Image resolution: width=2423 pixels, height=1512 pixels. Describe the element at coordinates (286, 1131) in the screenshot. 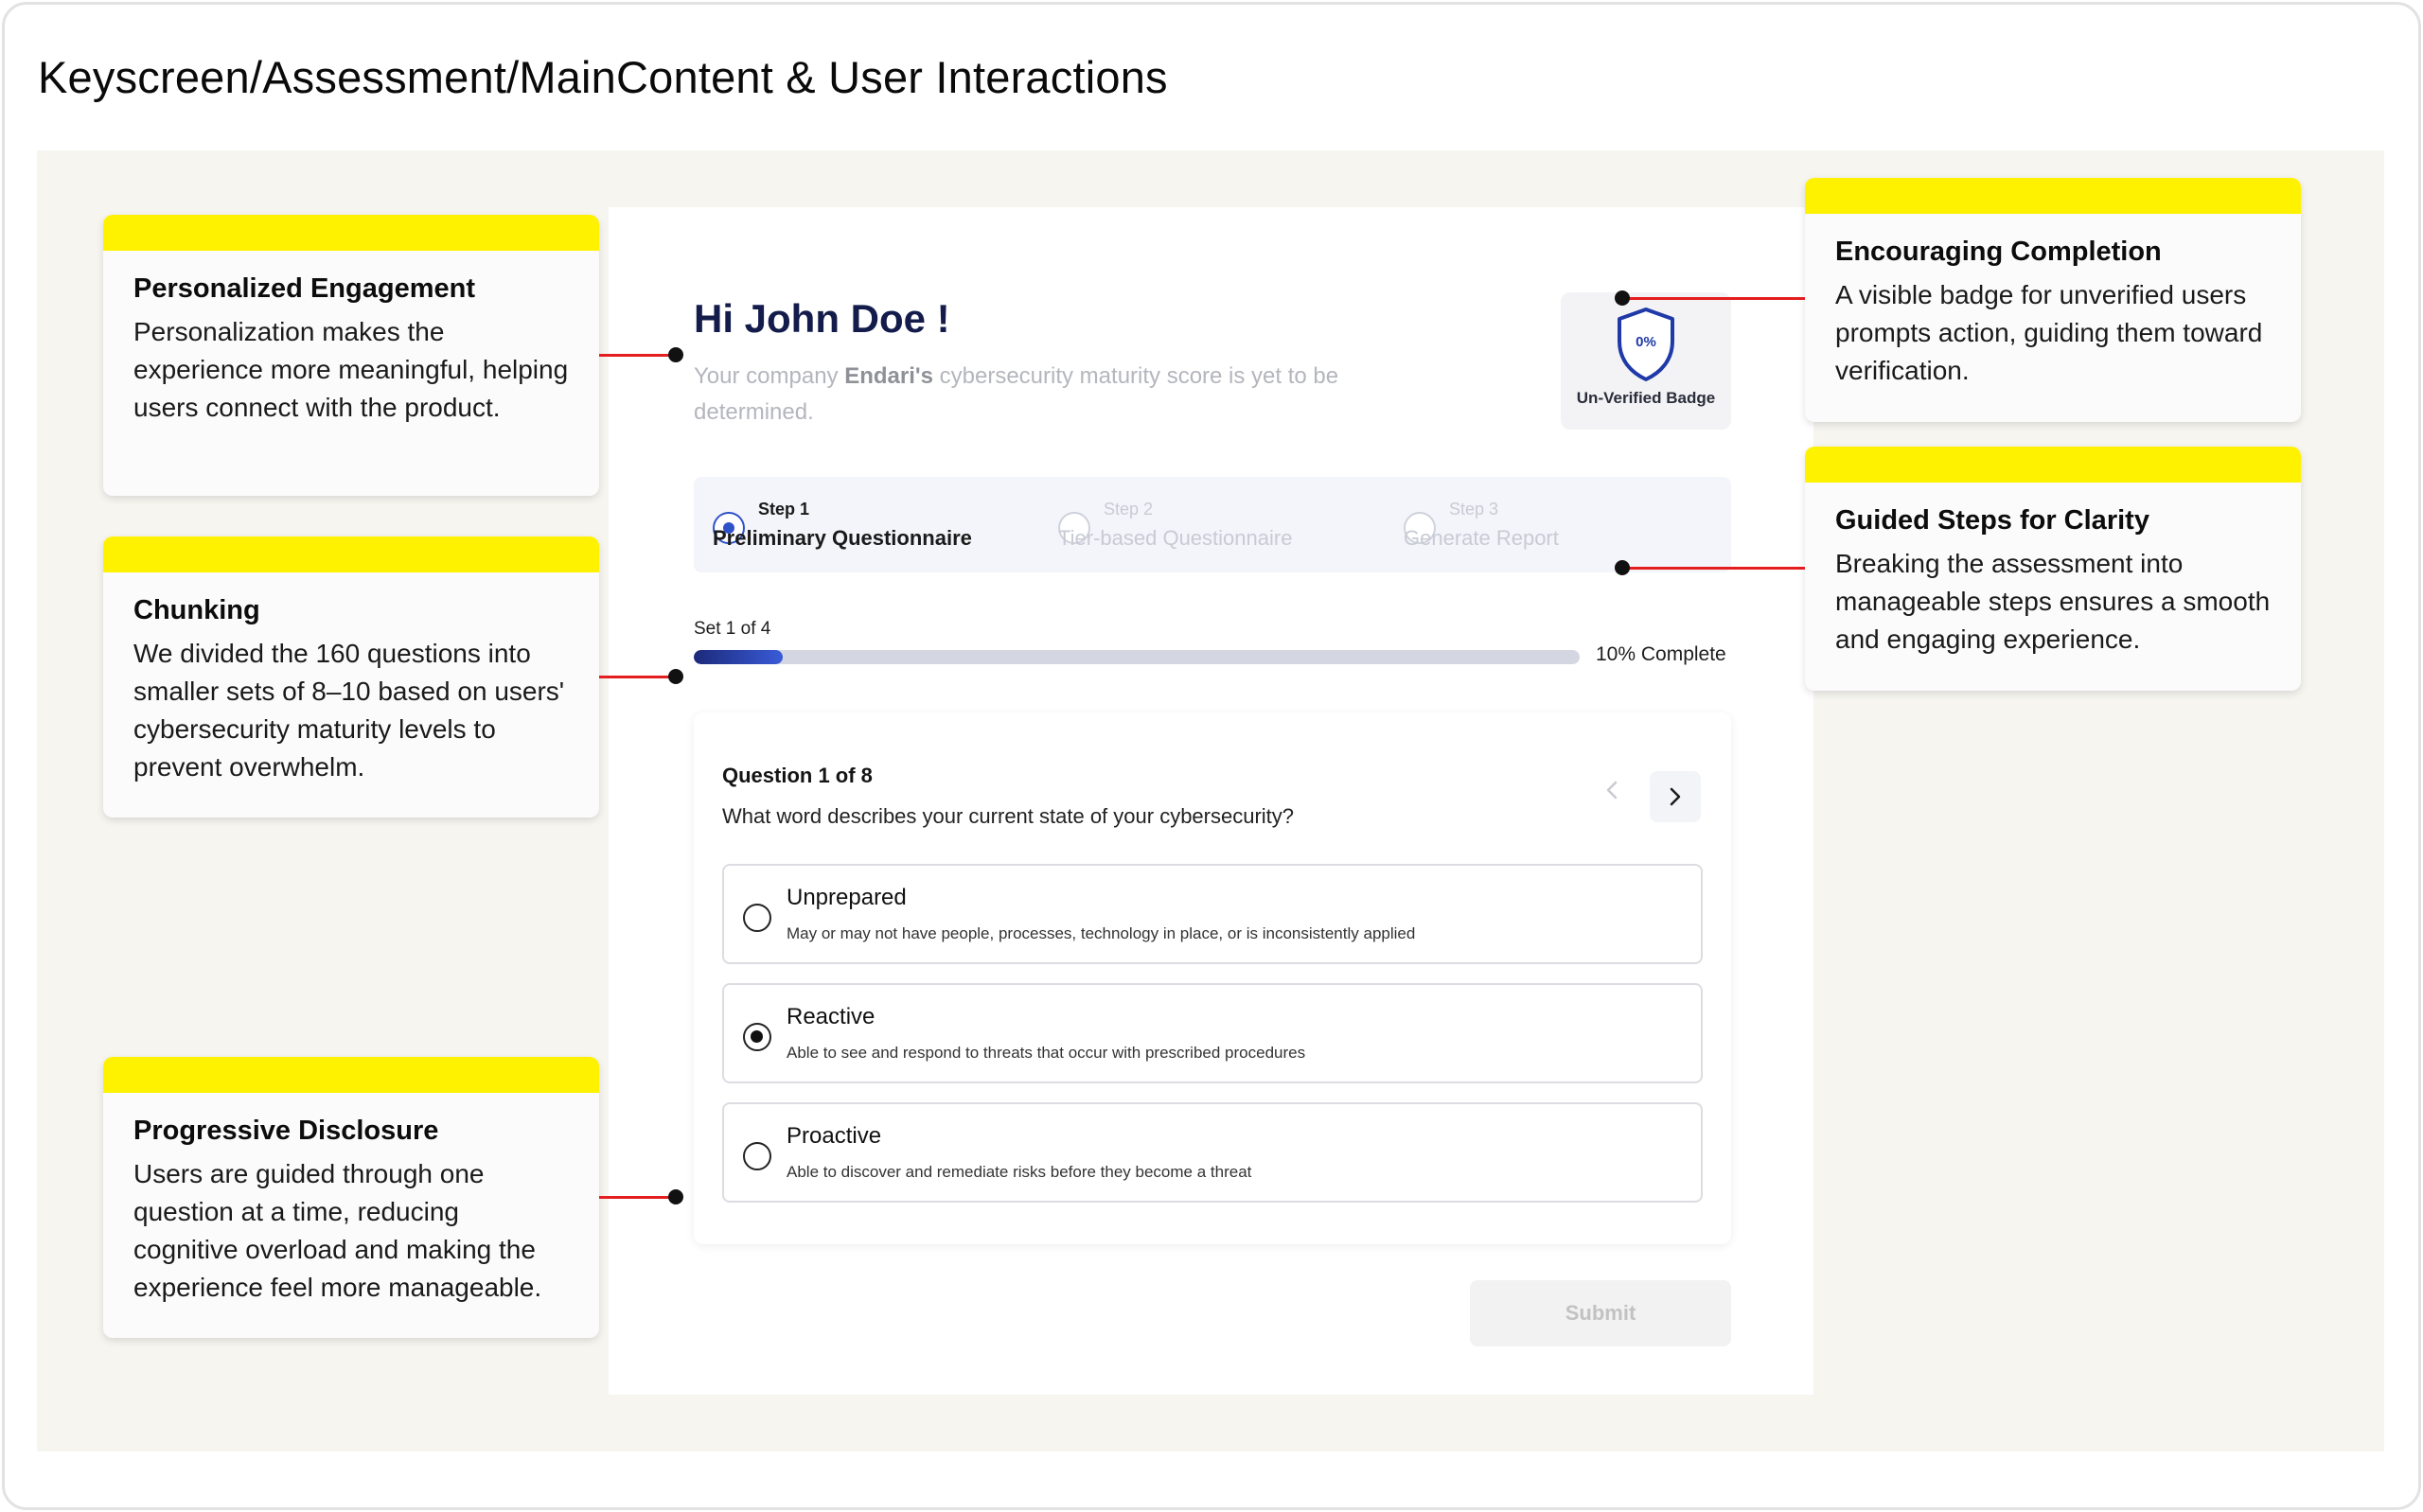

I see `note-title: Progressive Disclosure` at that location.